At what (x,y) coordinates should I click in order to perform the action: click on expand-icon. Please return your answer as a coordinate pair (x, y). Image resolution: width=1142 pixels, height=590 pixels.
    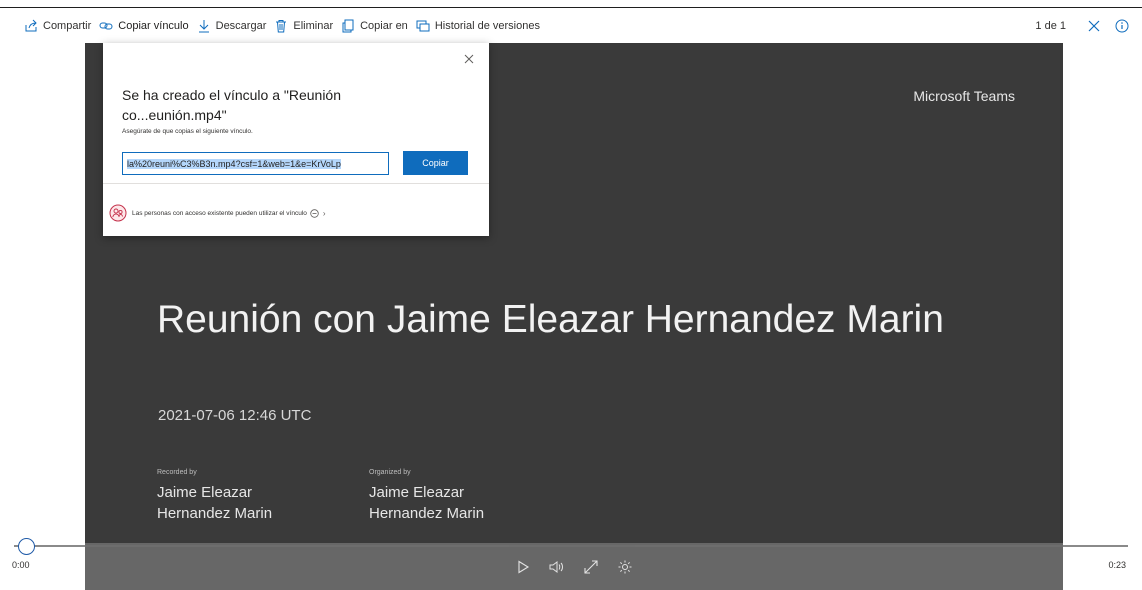
    Looking at the image, I should click on (591, 566).